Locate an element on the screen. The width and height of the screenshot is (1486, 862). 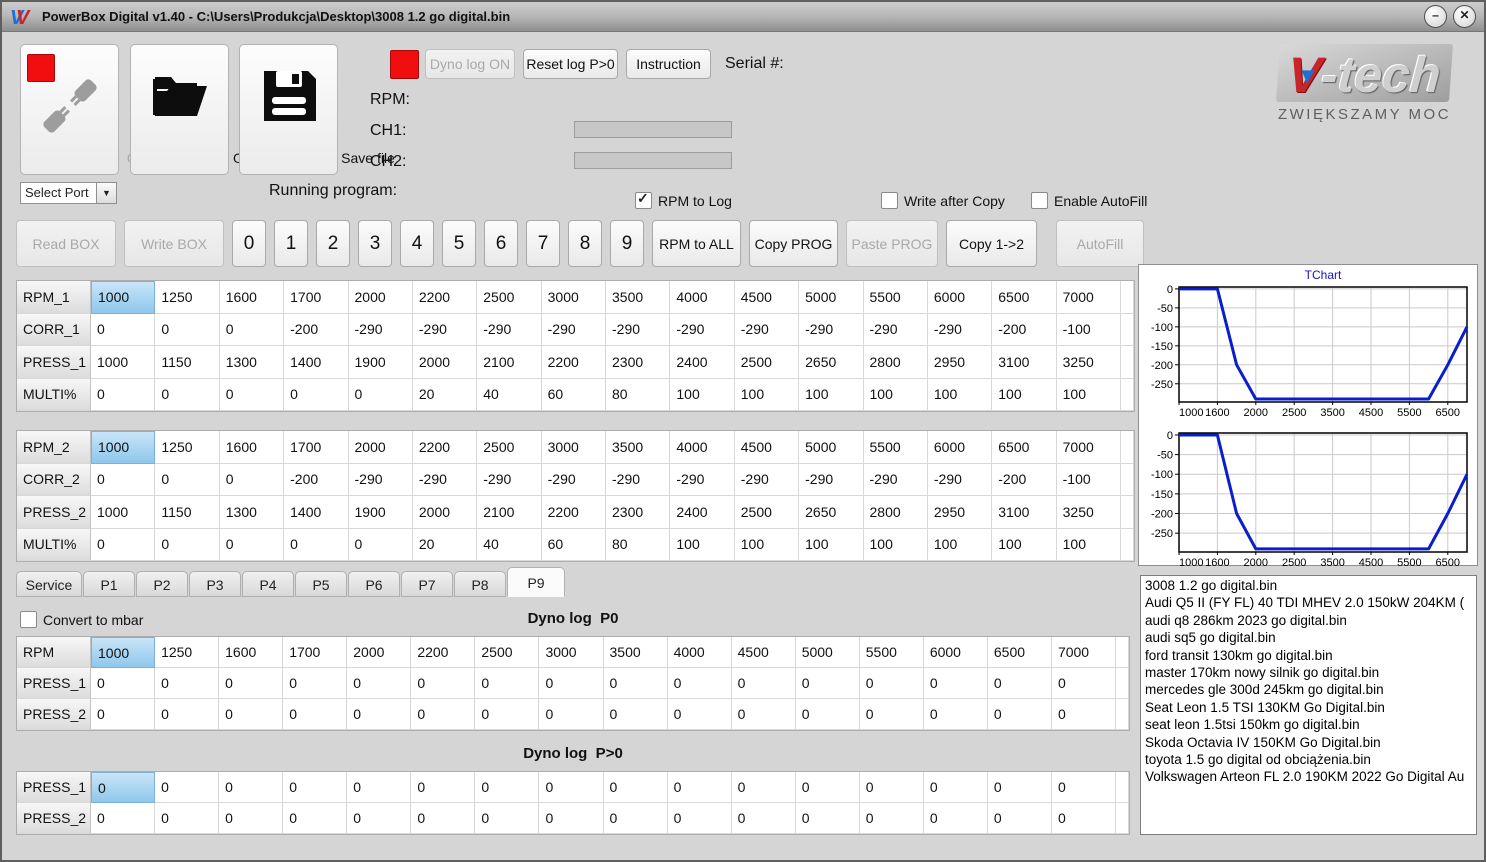
table-cell: -100 is located at coordinates (1088, 479).